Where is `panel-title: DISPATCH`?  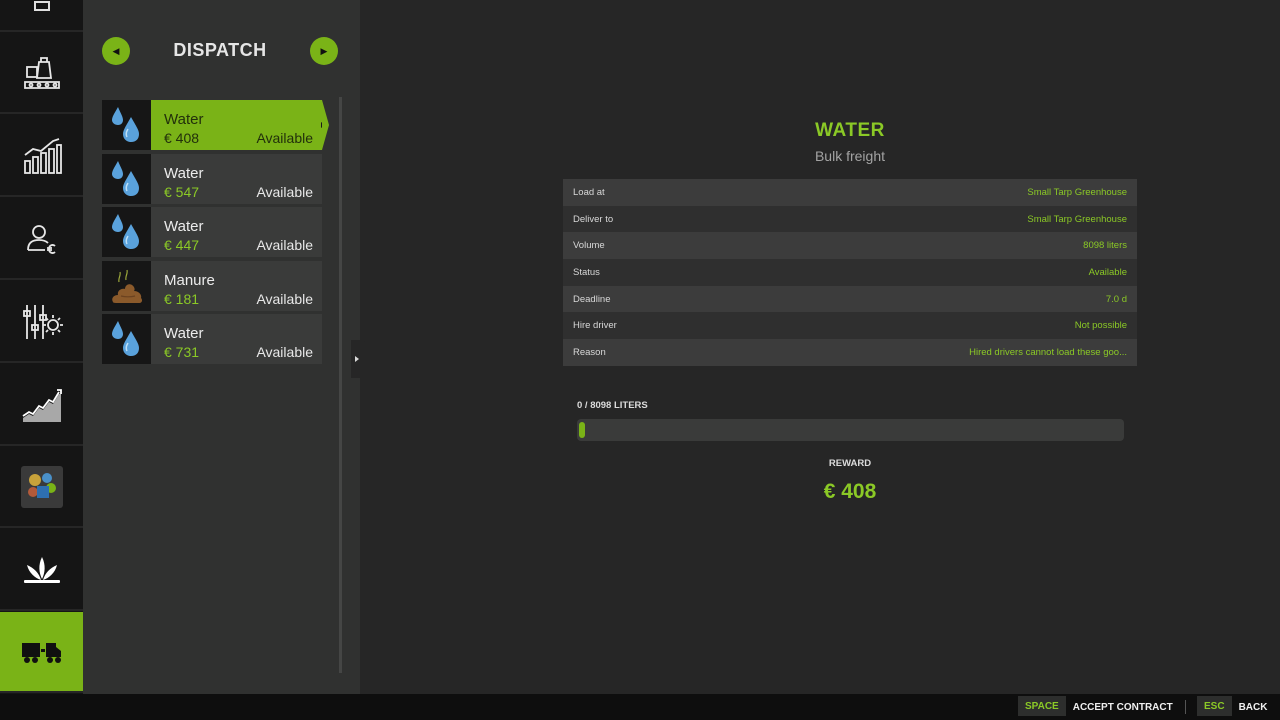
panel-title: DISPATCH is located at coordinates (220, 50).